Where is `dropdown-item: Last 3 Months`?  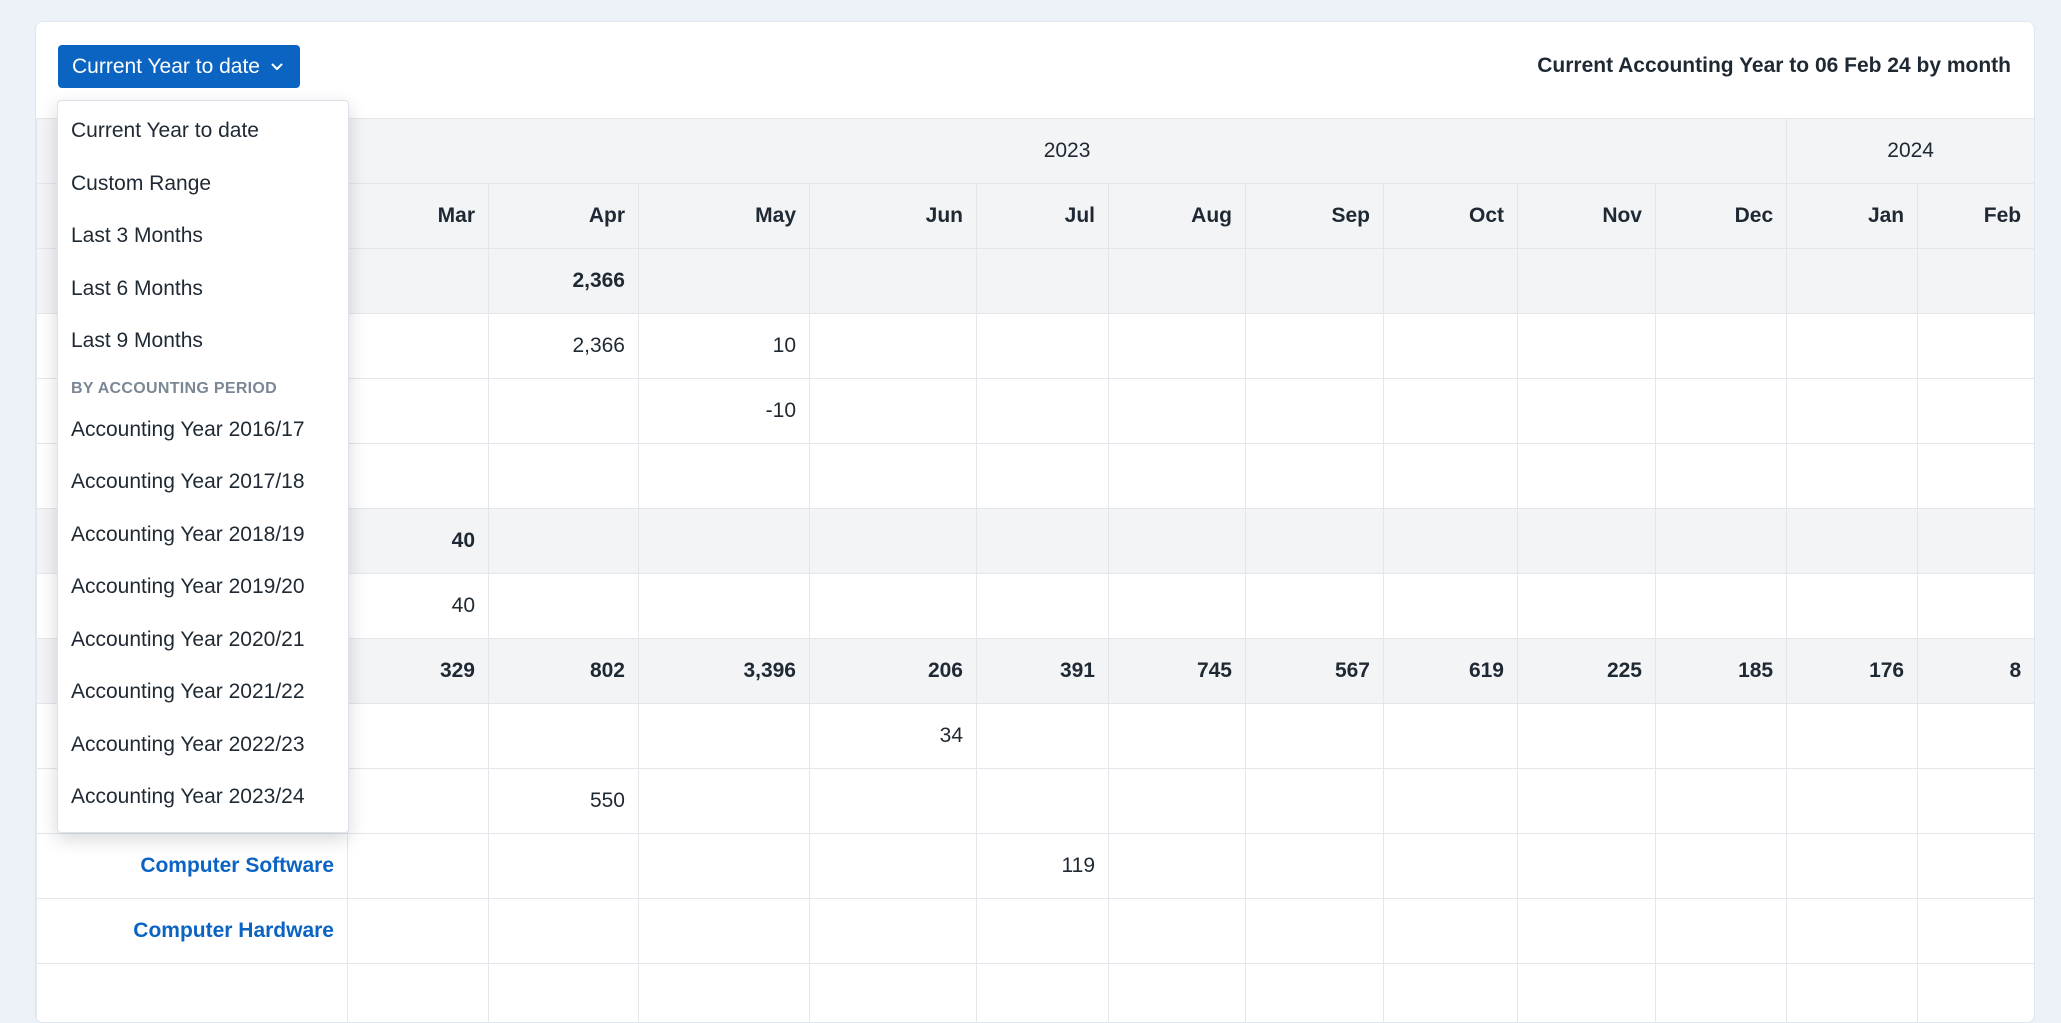
dropdown-item: Last 3 Months is located at coordinates (203, 236).